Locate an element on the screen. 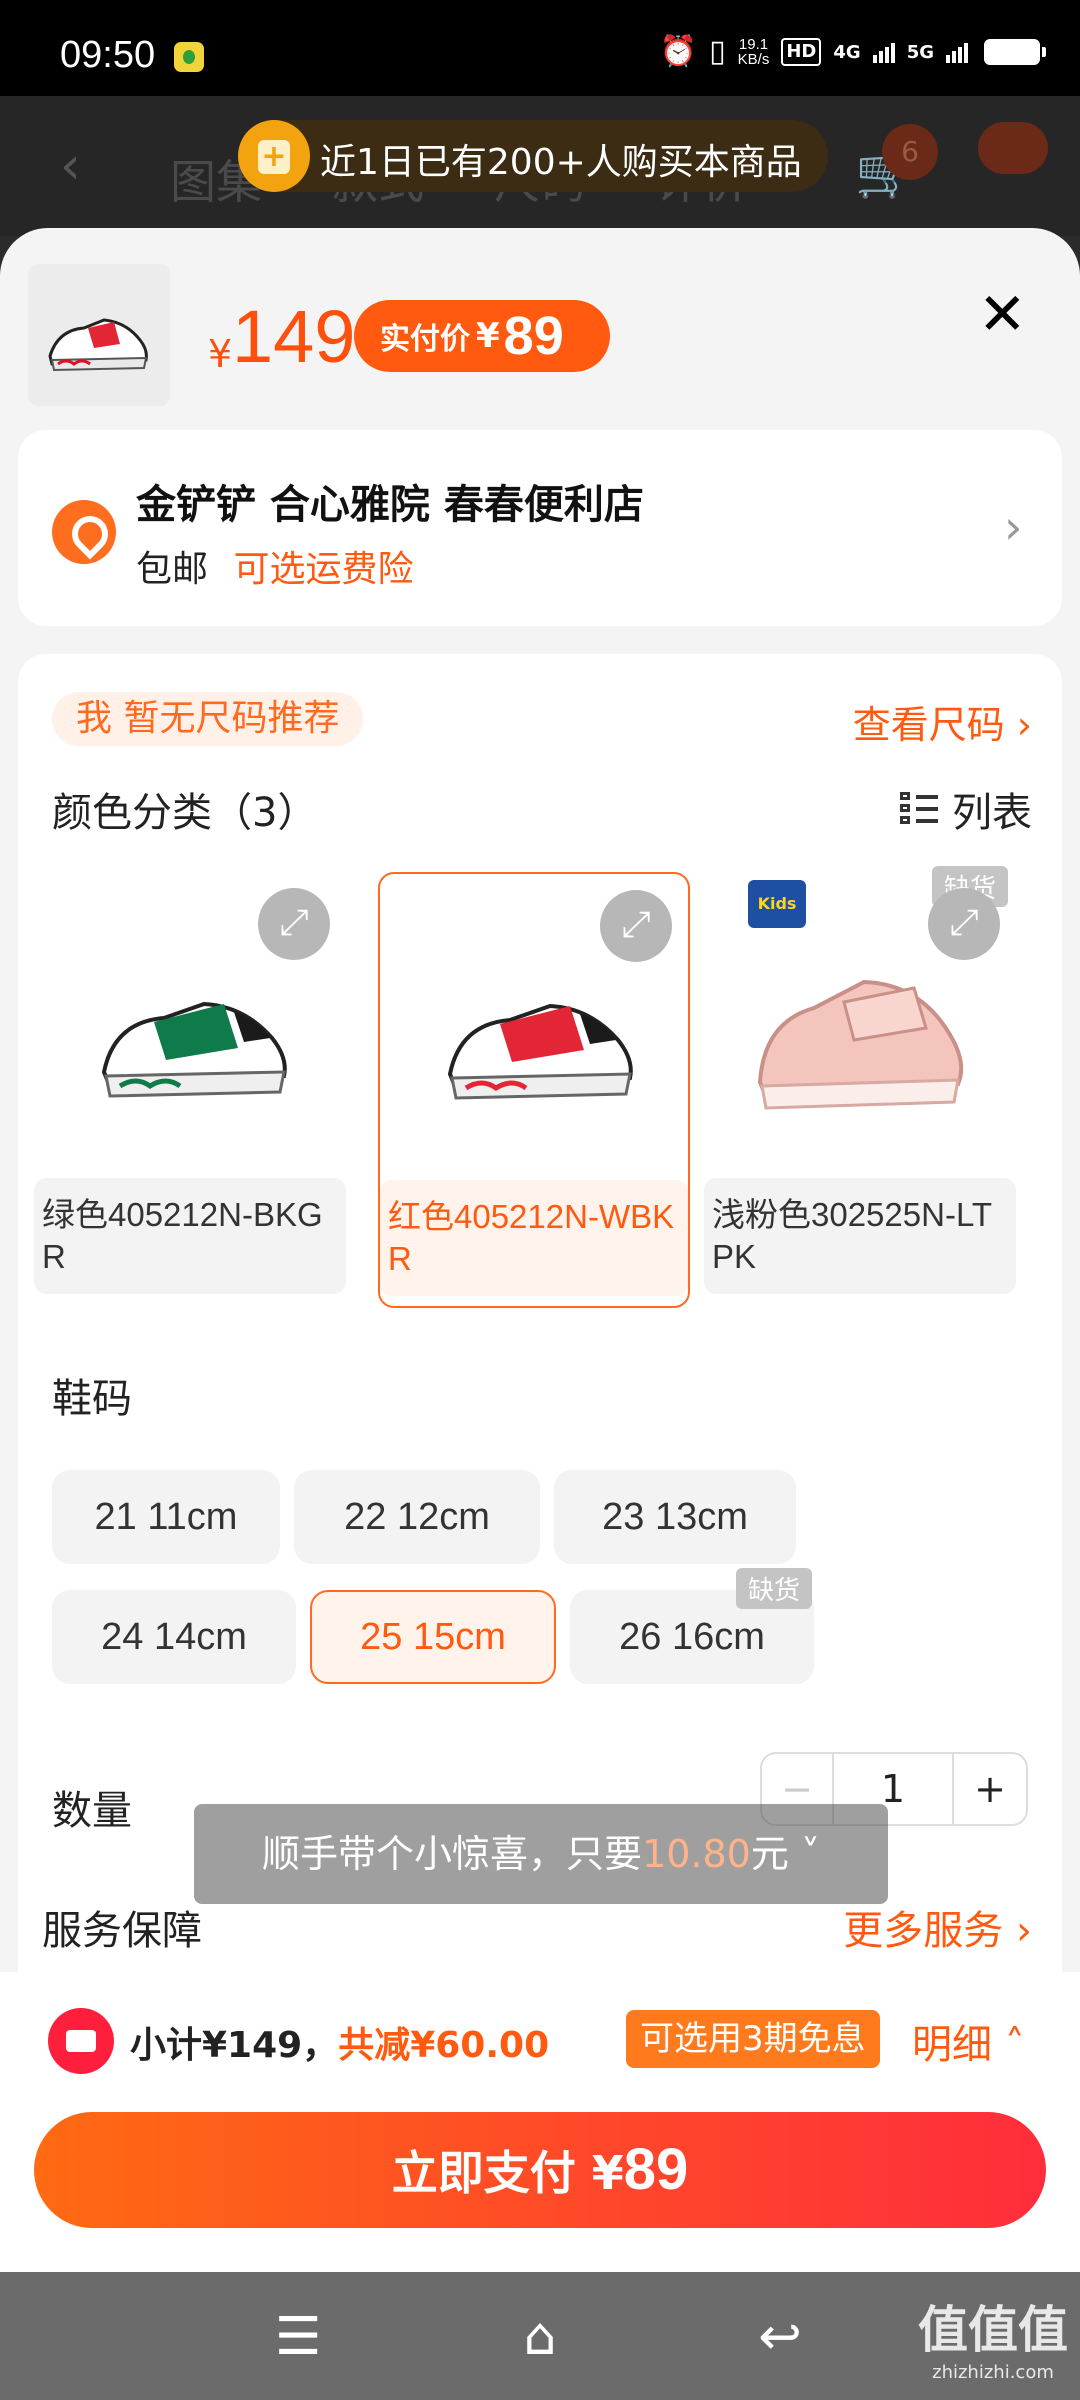 The width and height of the screenshot is (1080, 2400). list-view-toggle: 列表 is located at coordinates (966, 809).